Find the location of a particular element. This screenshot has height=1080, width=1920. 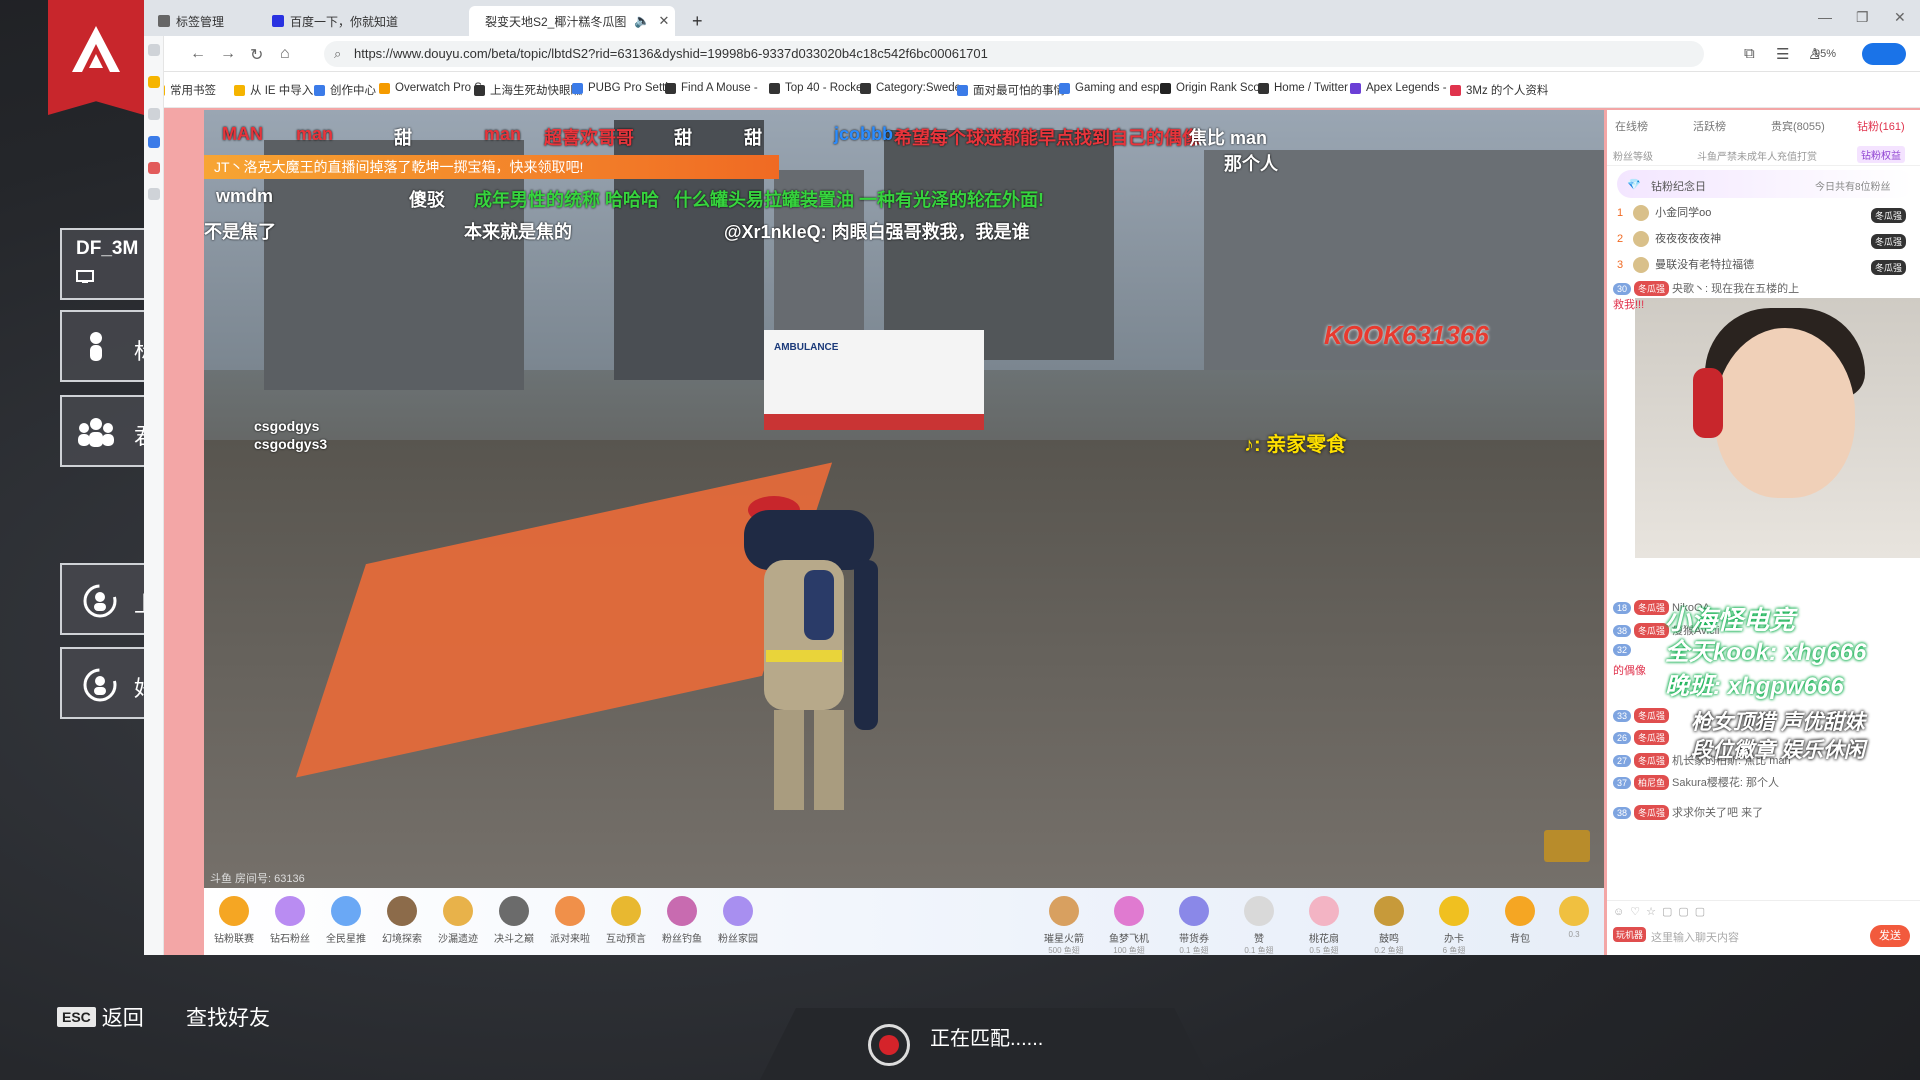

bookmark-item: 创作中心 is located at coordinates (345, 90).